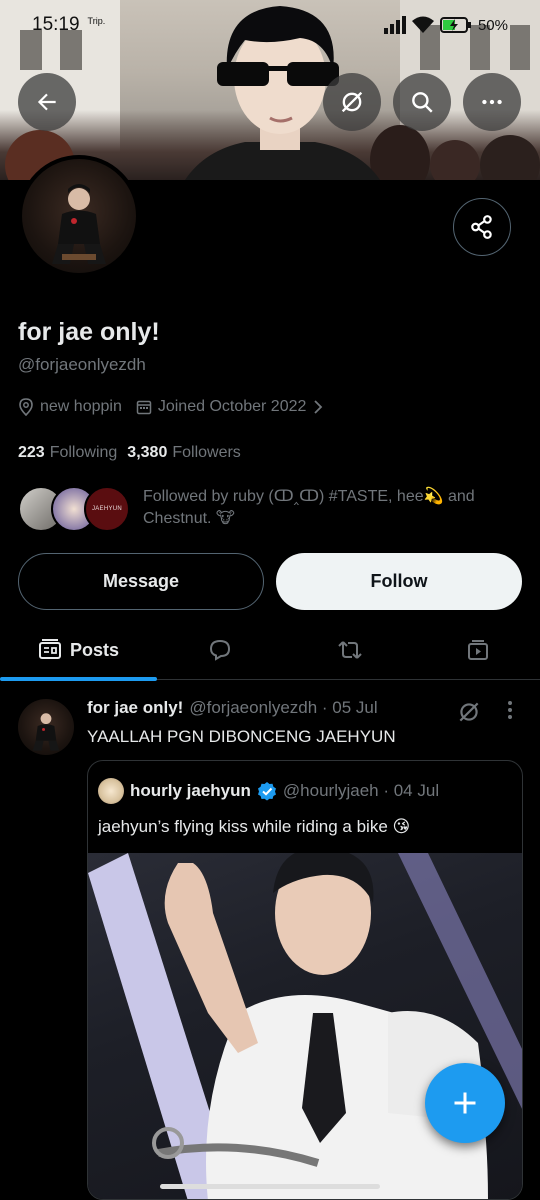 Image resolution: width=540 pixels, height=1200 pixels. I want to click on followed-by-avatars: JAEHYUN, so click(74, 509).